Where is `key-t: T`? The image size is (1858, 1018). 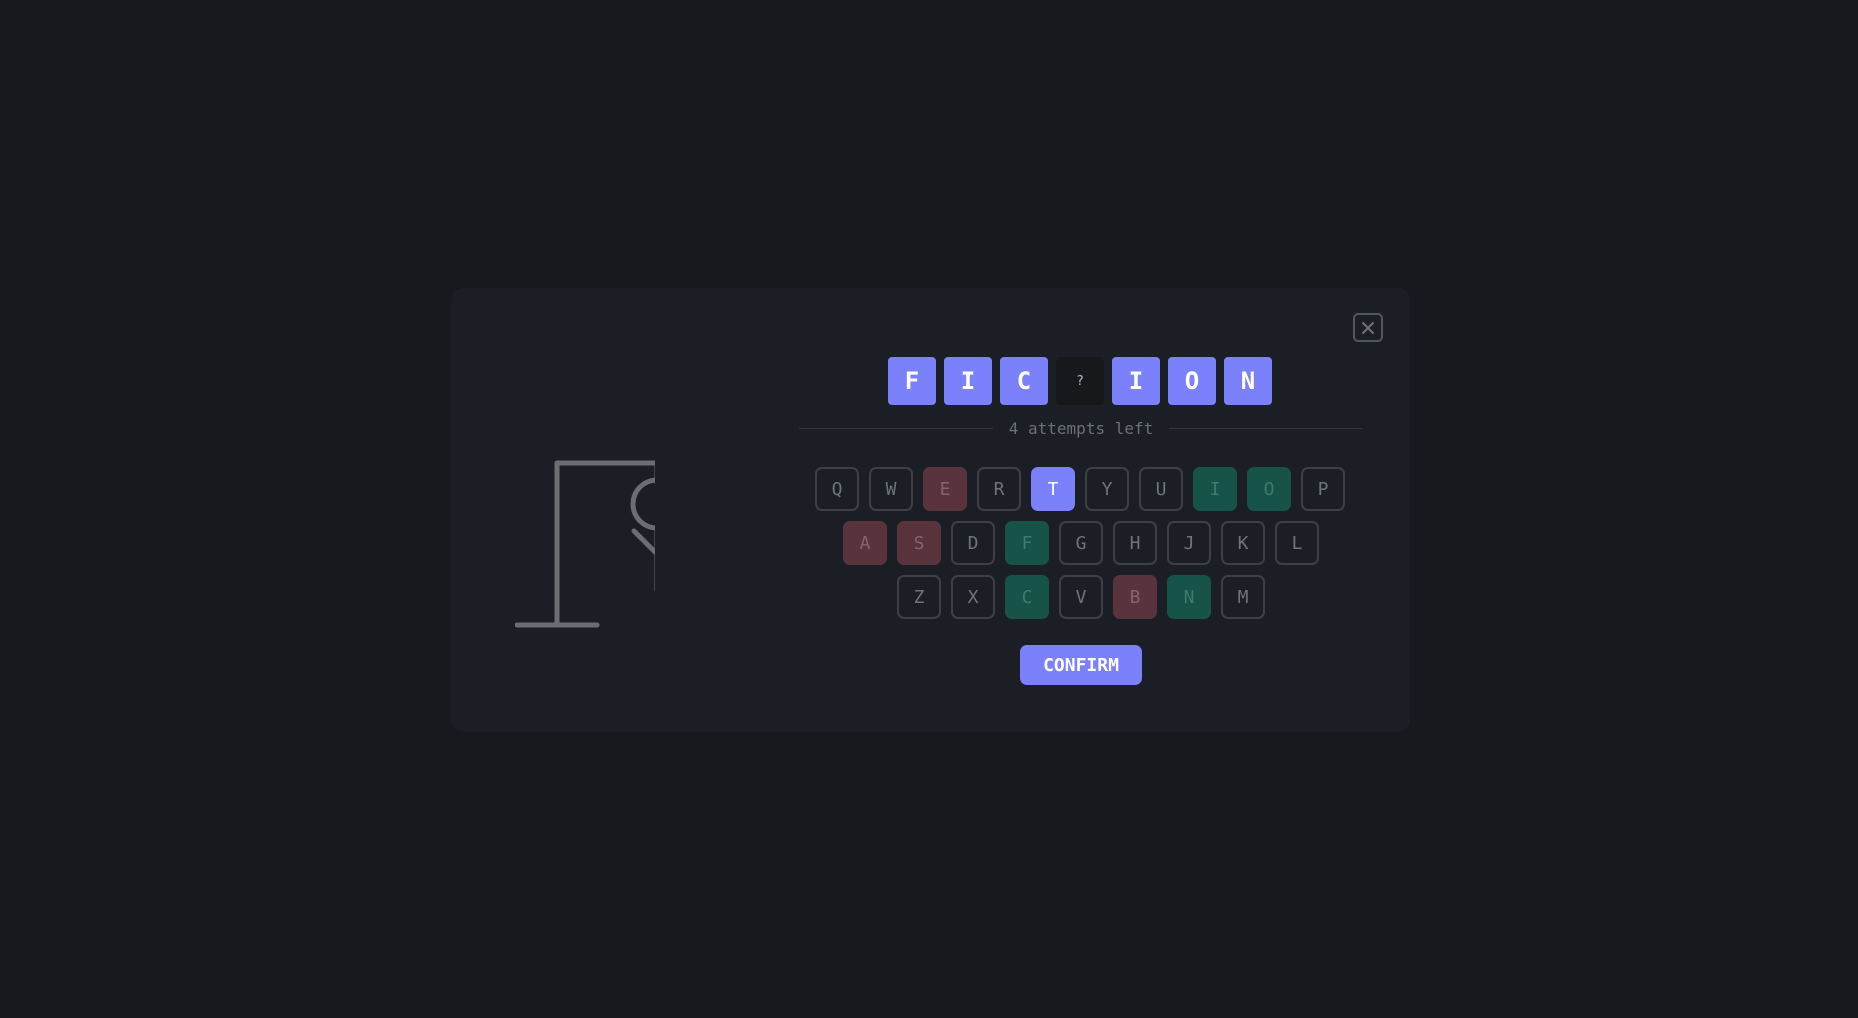
key-t: T is located at coordinates (1053, 489).